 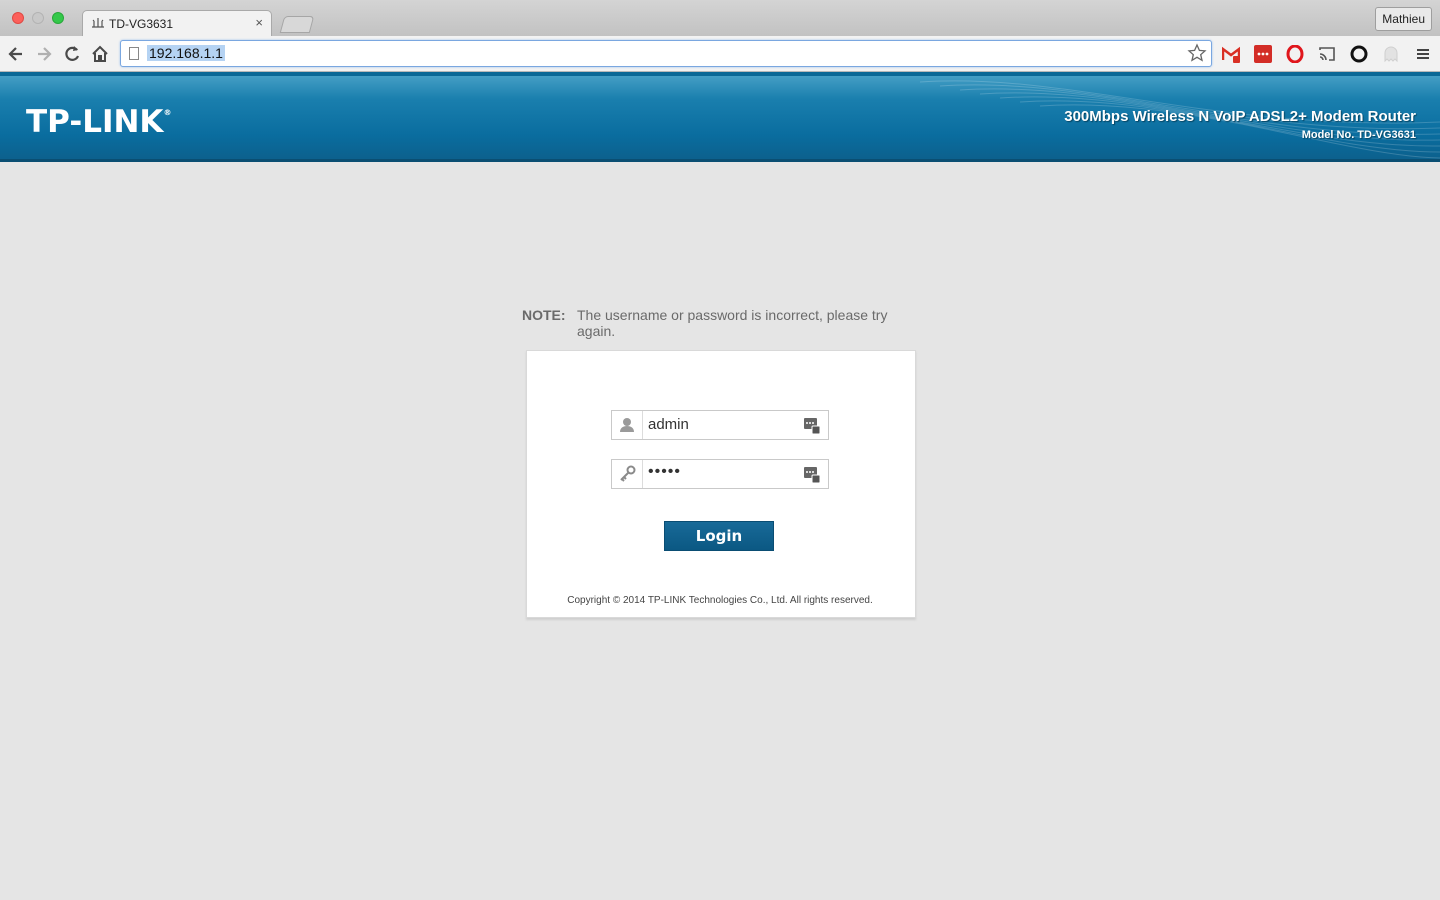 I want to click on circle-icon, so click(x=1359, y=54).